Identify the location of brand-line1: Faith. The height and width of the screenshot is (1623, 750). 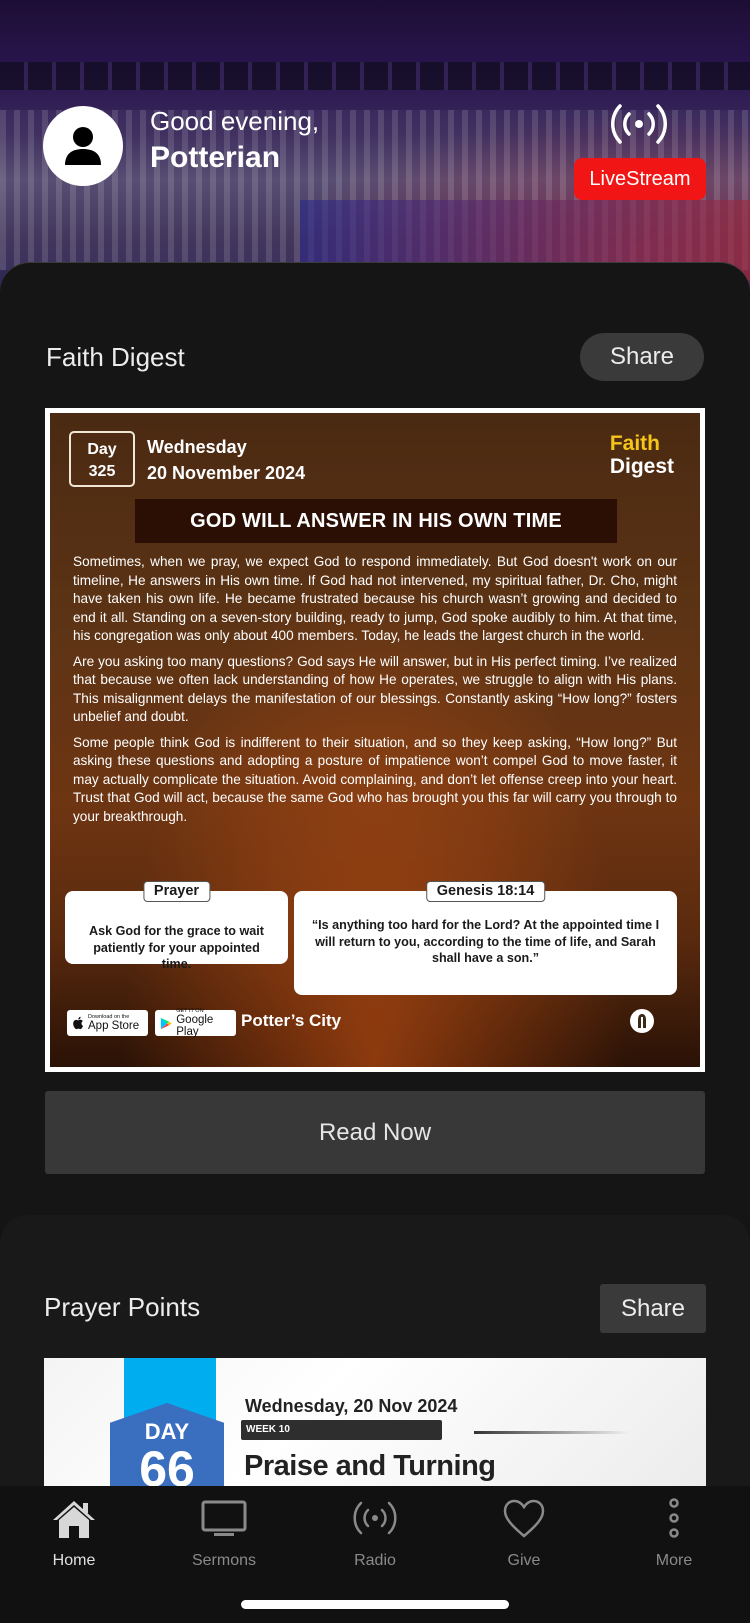
(634, 443).